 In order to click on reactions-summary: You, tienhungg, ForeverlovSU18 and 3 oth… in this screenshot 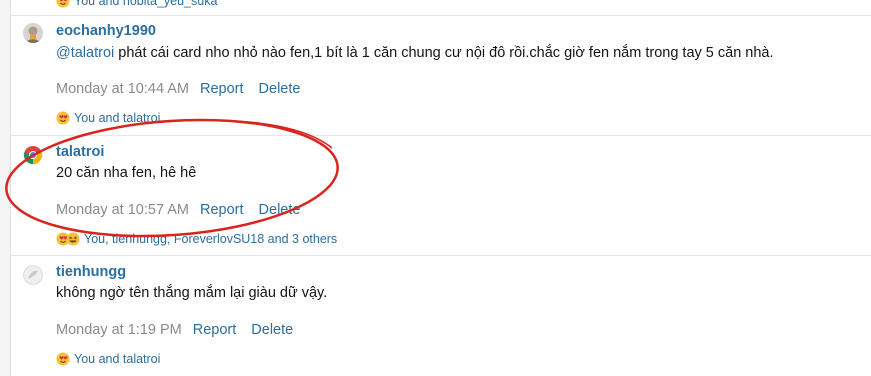, I will do `click(196, 239)`.